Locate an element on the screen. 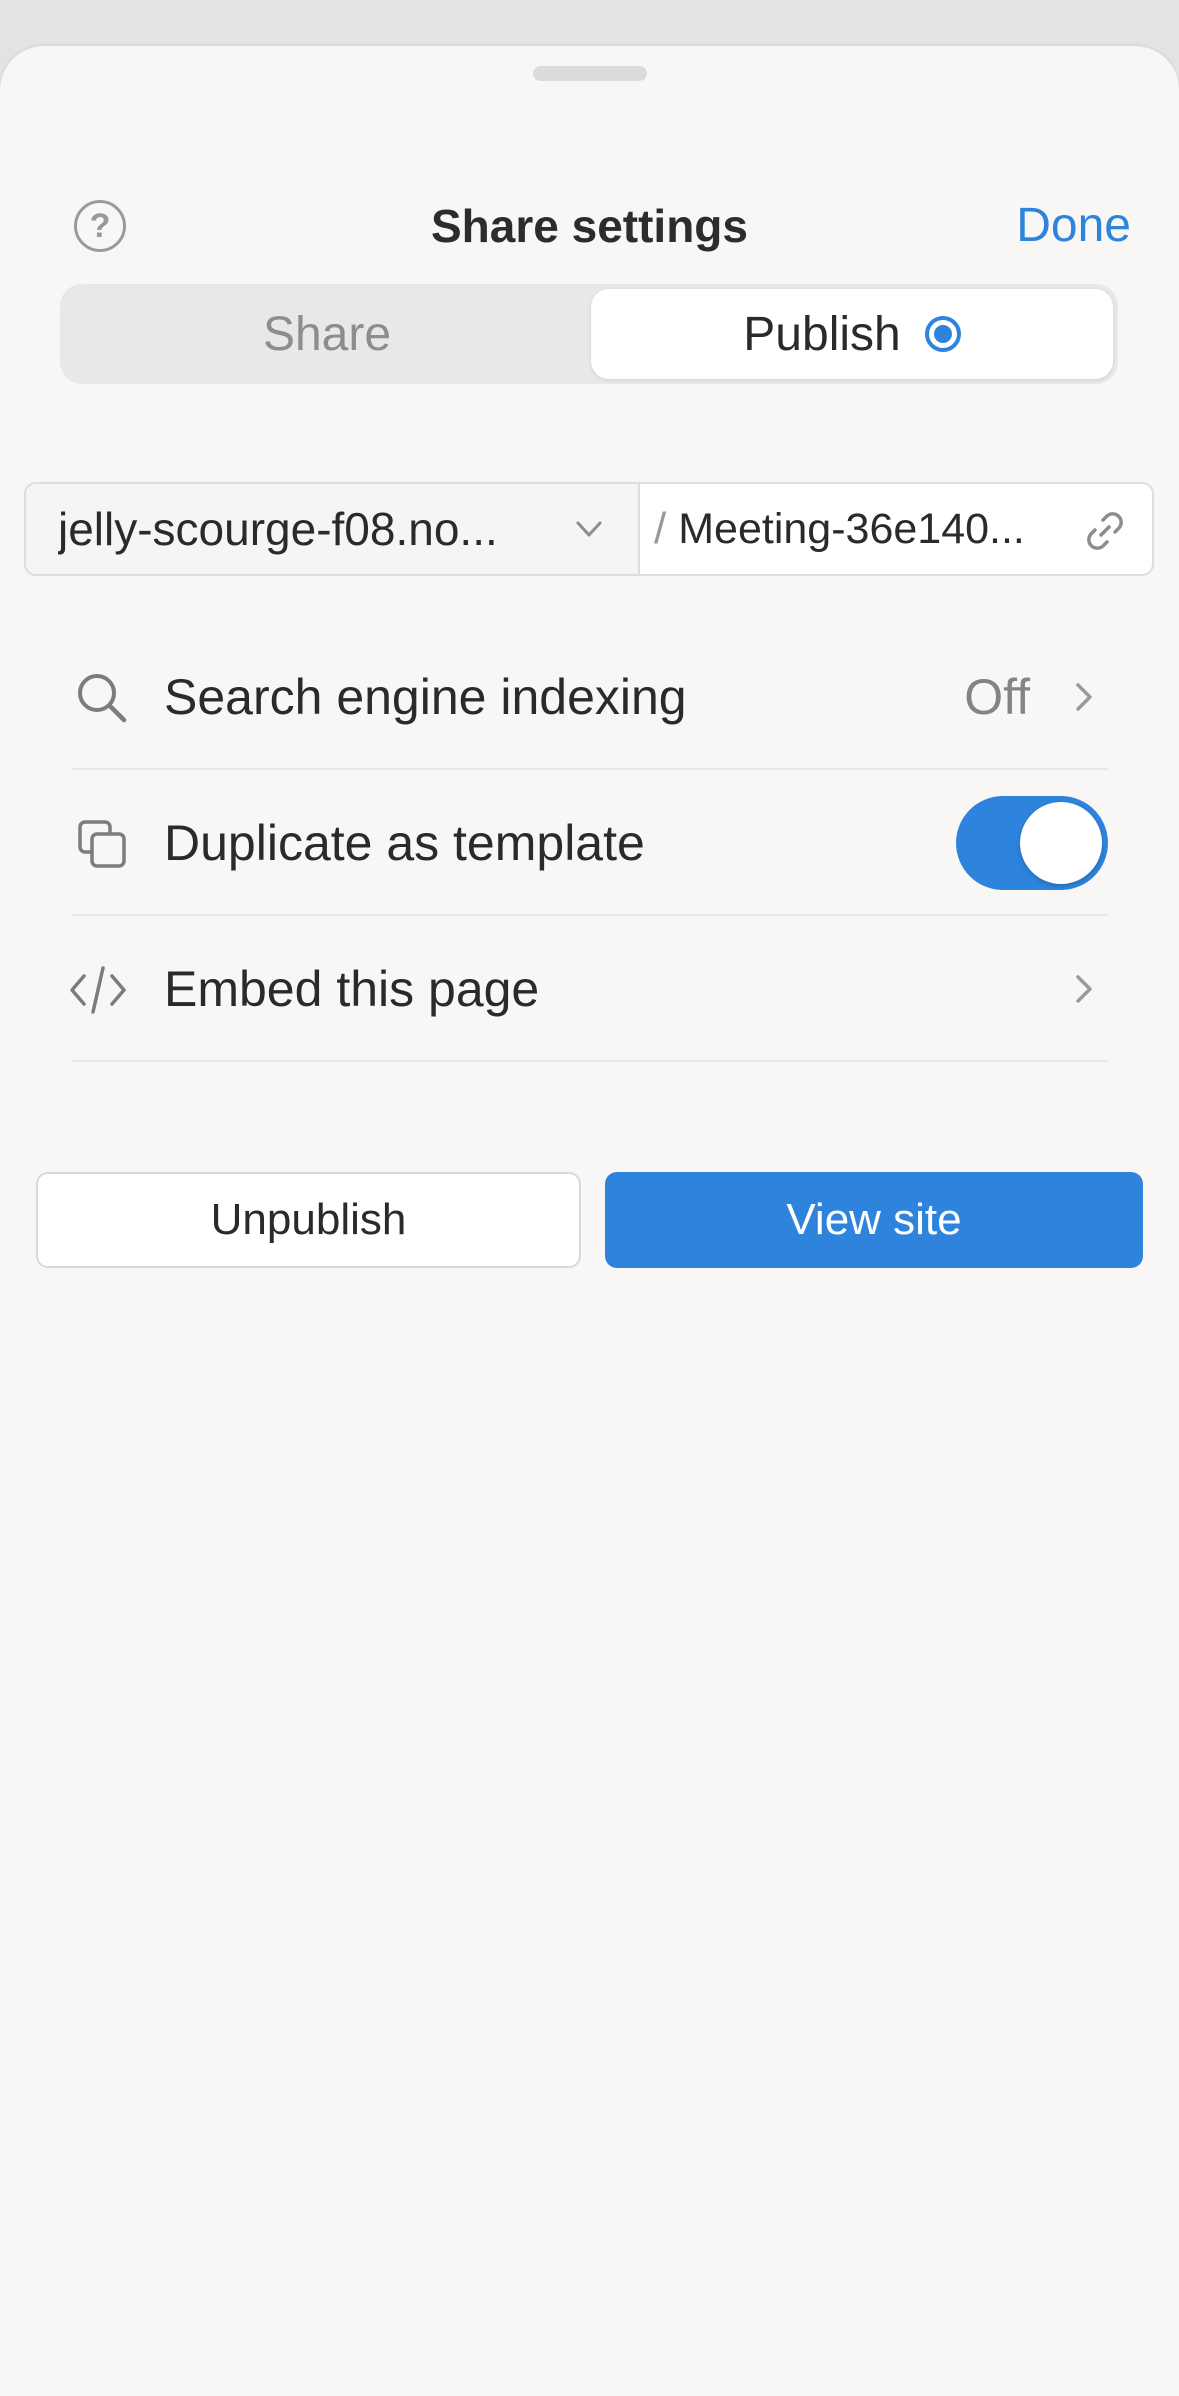  setting-row-duplicate-template: Duplicate as template is located at coordinates (590, 843).